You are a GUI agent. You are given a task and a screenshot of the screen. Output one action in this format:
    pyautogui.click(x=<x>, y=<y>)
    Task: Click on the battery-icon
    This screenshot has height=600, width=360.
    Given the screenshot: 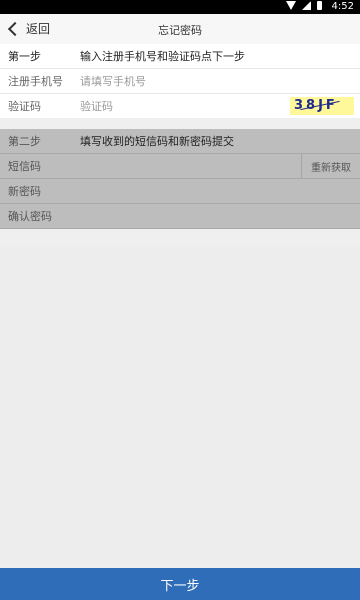 What is the action you would take?
    pyautogui.click(x=319, y=5)
    